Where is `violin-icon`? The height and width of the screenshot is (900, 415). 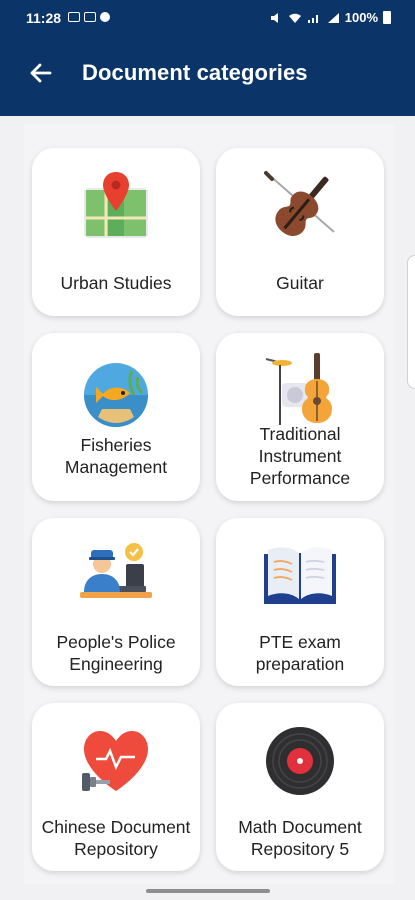
violin-icon is located at coordinates (299, 203).